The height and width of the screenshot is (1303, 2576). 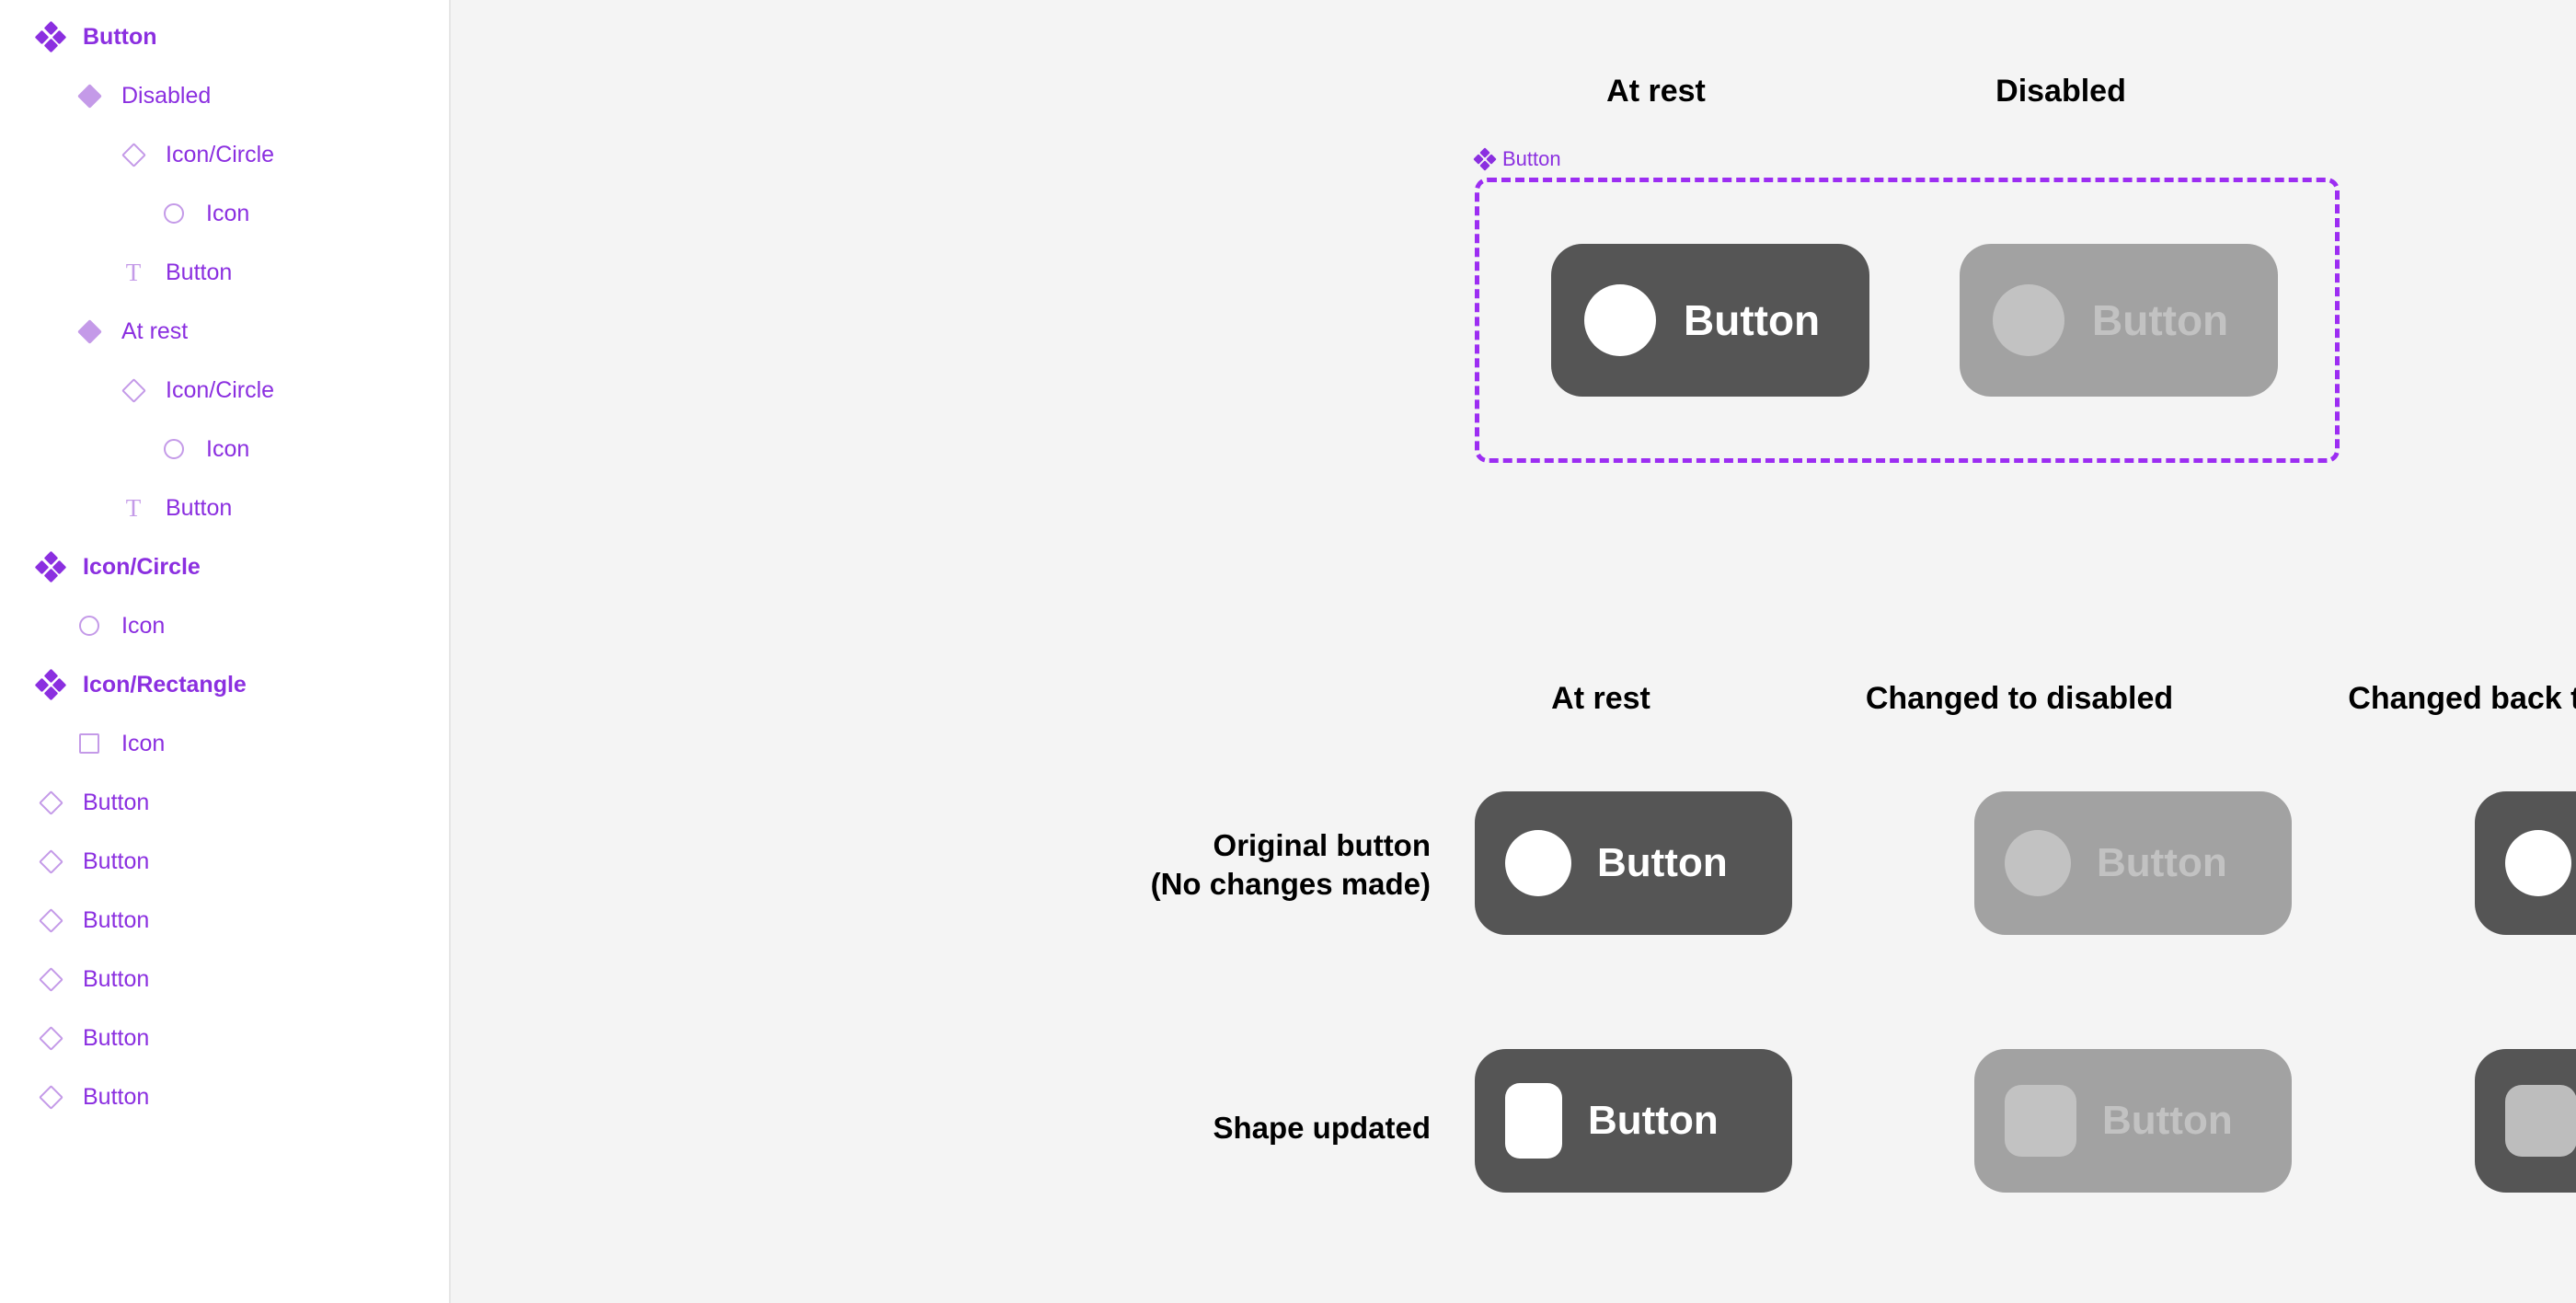 I want to click on matrix-column-header-changed-to-disabled: Changed to disabled, so click(x=2020, y=698).